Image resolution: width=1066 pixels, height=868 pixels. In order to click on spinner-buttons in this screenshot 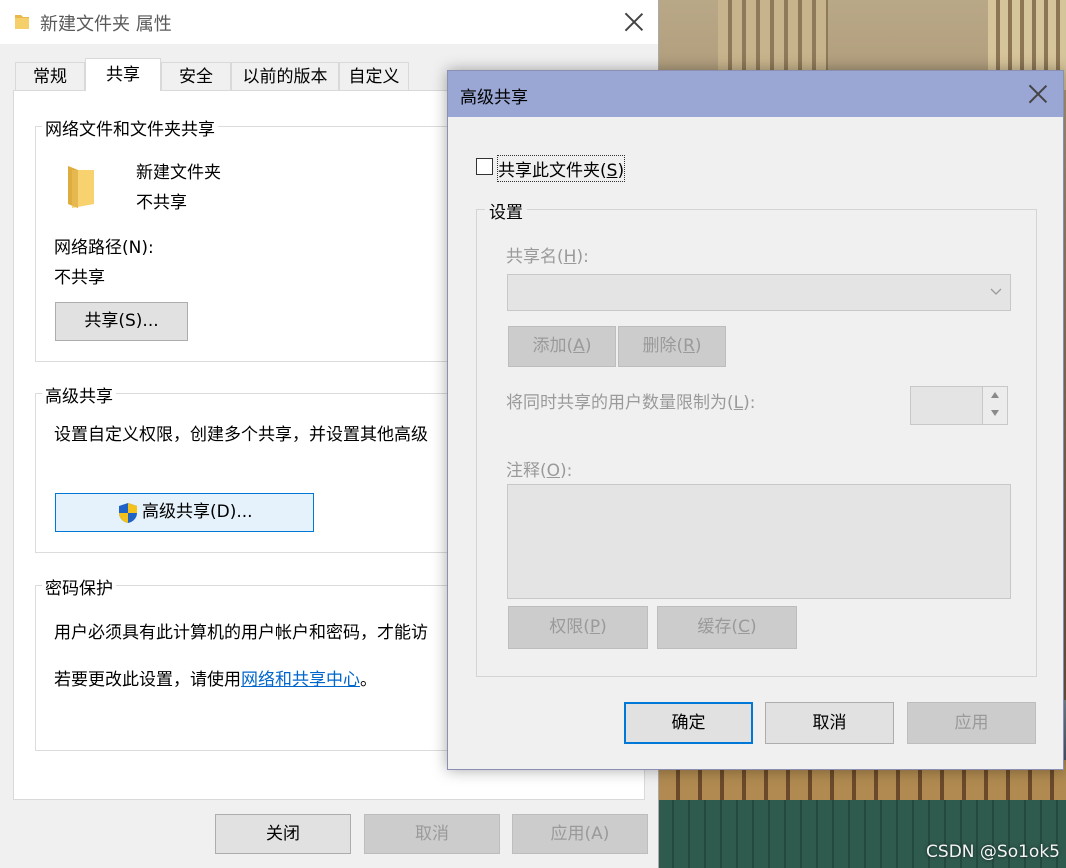, I will do `click(994, 405)`.